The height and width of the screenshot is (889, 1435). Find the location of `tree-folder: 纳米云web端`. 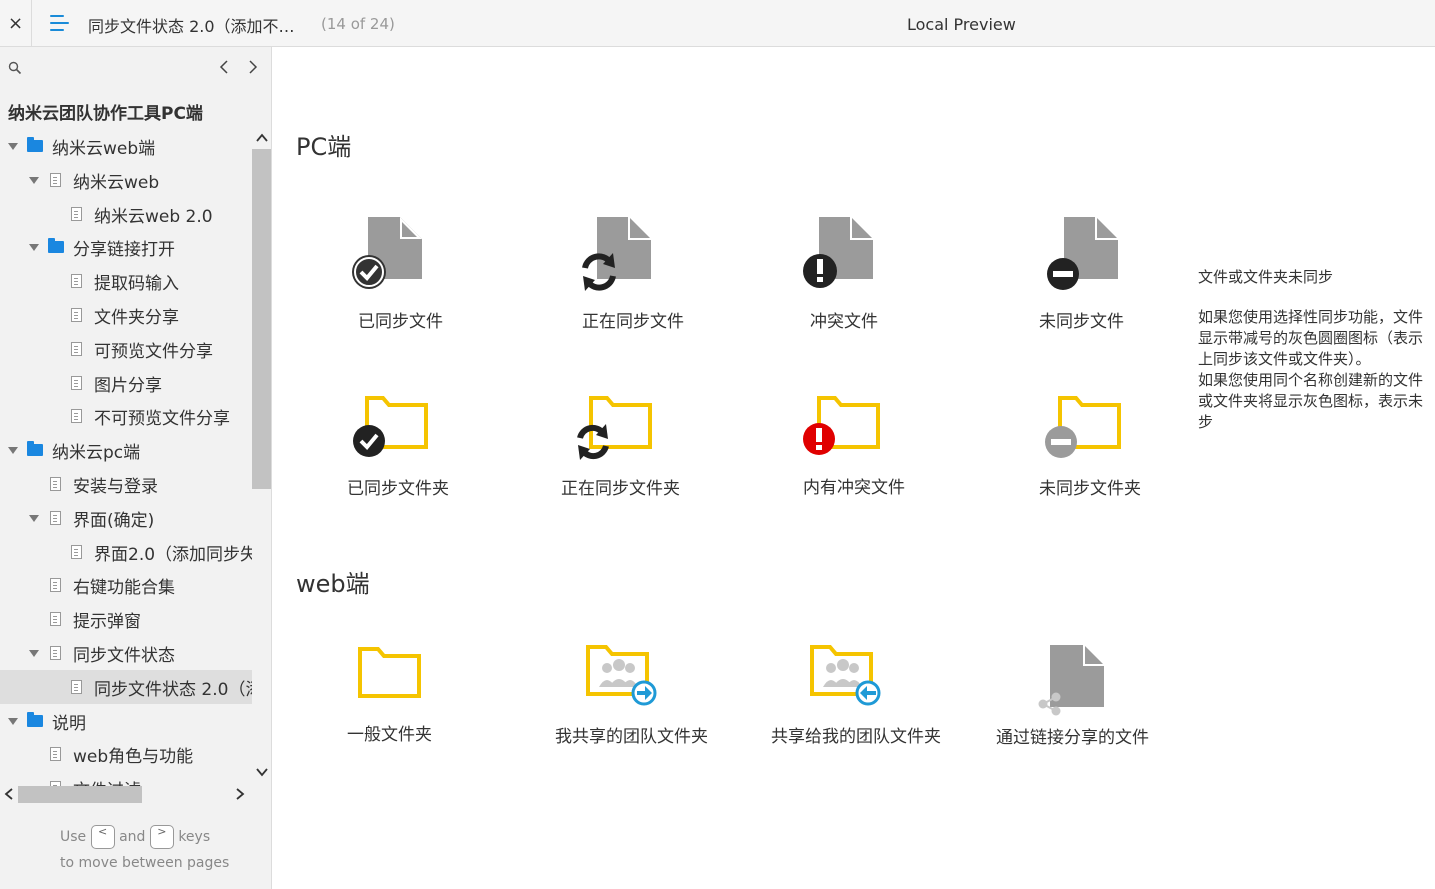

tree-folder: 纳米云web端 is located at coordinates (126, 146).